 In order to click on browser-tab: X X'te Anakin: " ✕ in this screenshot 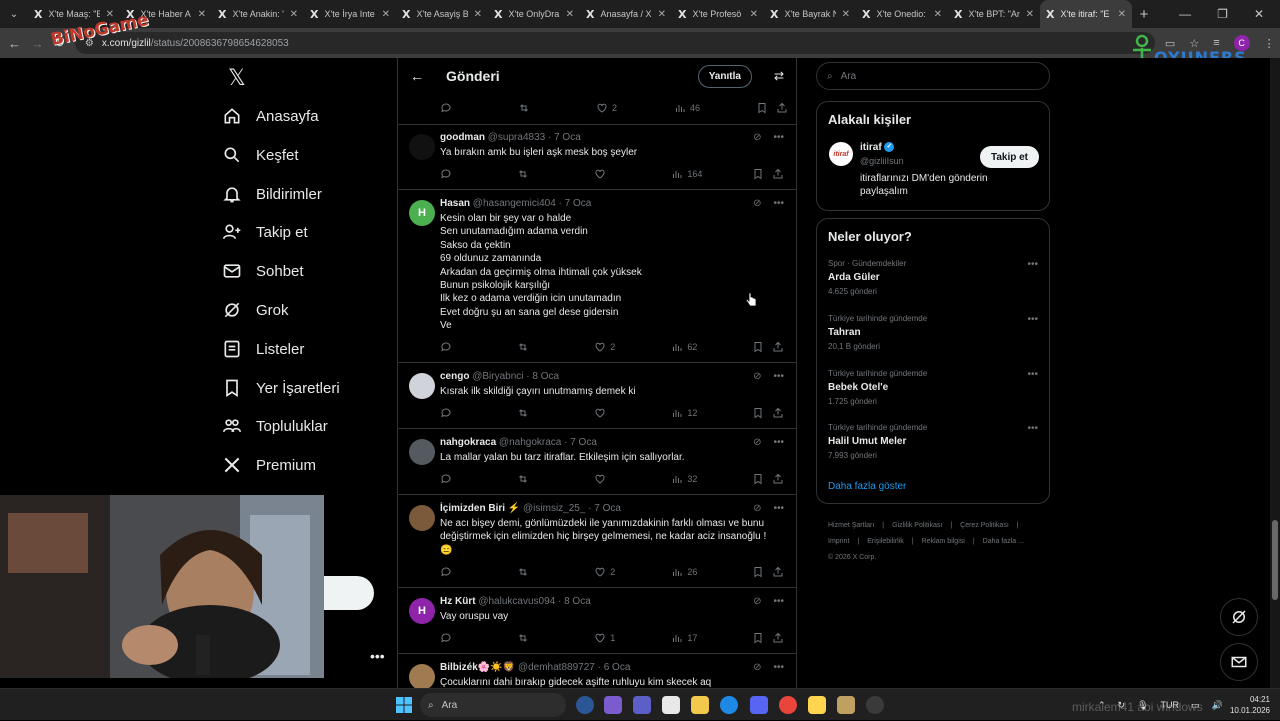, I will do `click(258, 14)`.